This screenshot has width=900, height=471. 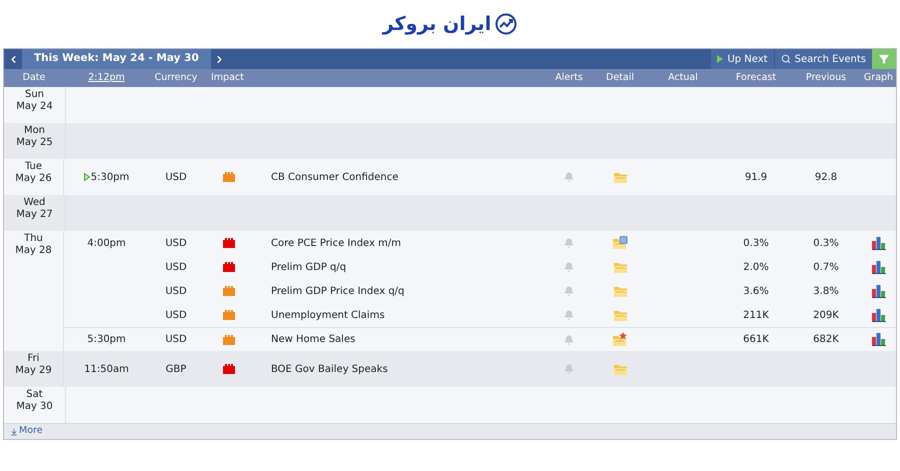 I want to click on currency-cell-text: GBP, so click(x=176, y=369).